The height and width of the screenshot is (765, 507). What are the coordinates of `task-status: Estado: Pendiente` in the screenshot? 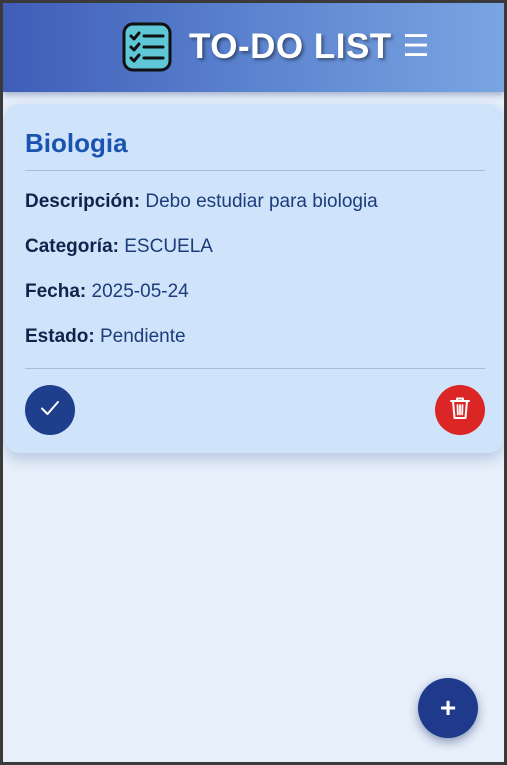 It's located at (105, 337).